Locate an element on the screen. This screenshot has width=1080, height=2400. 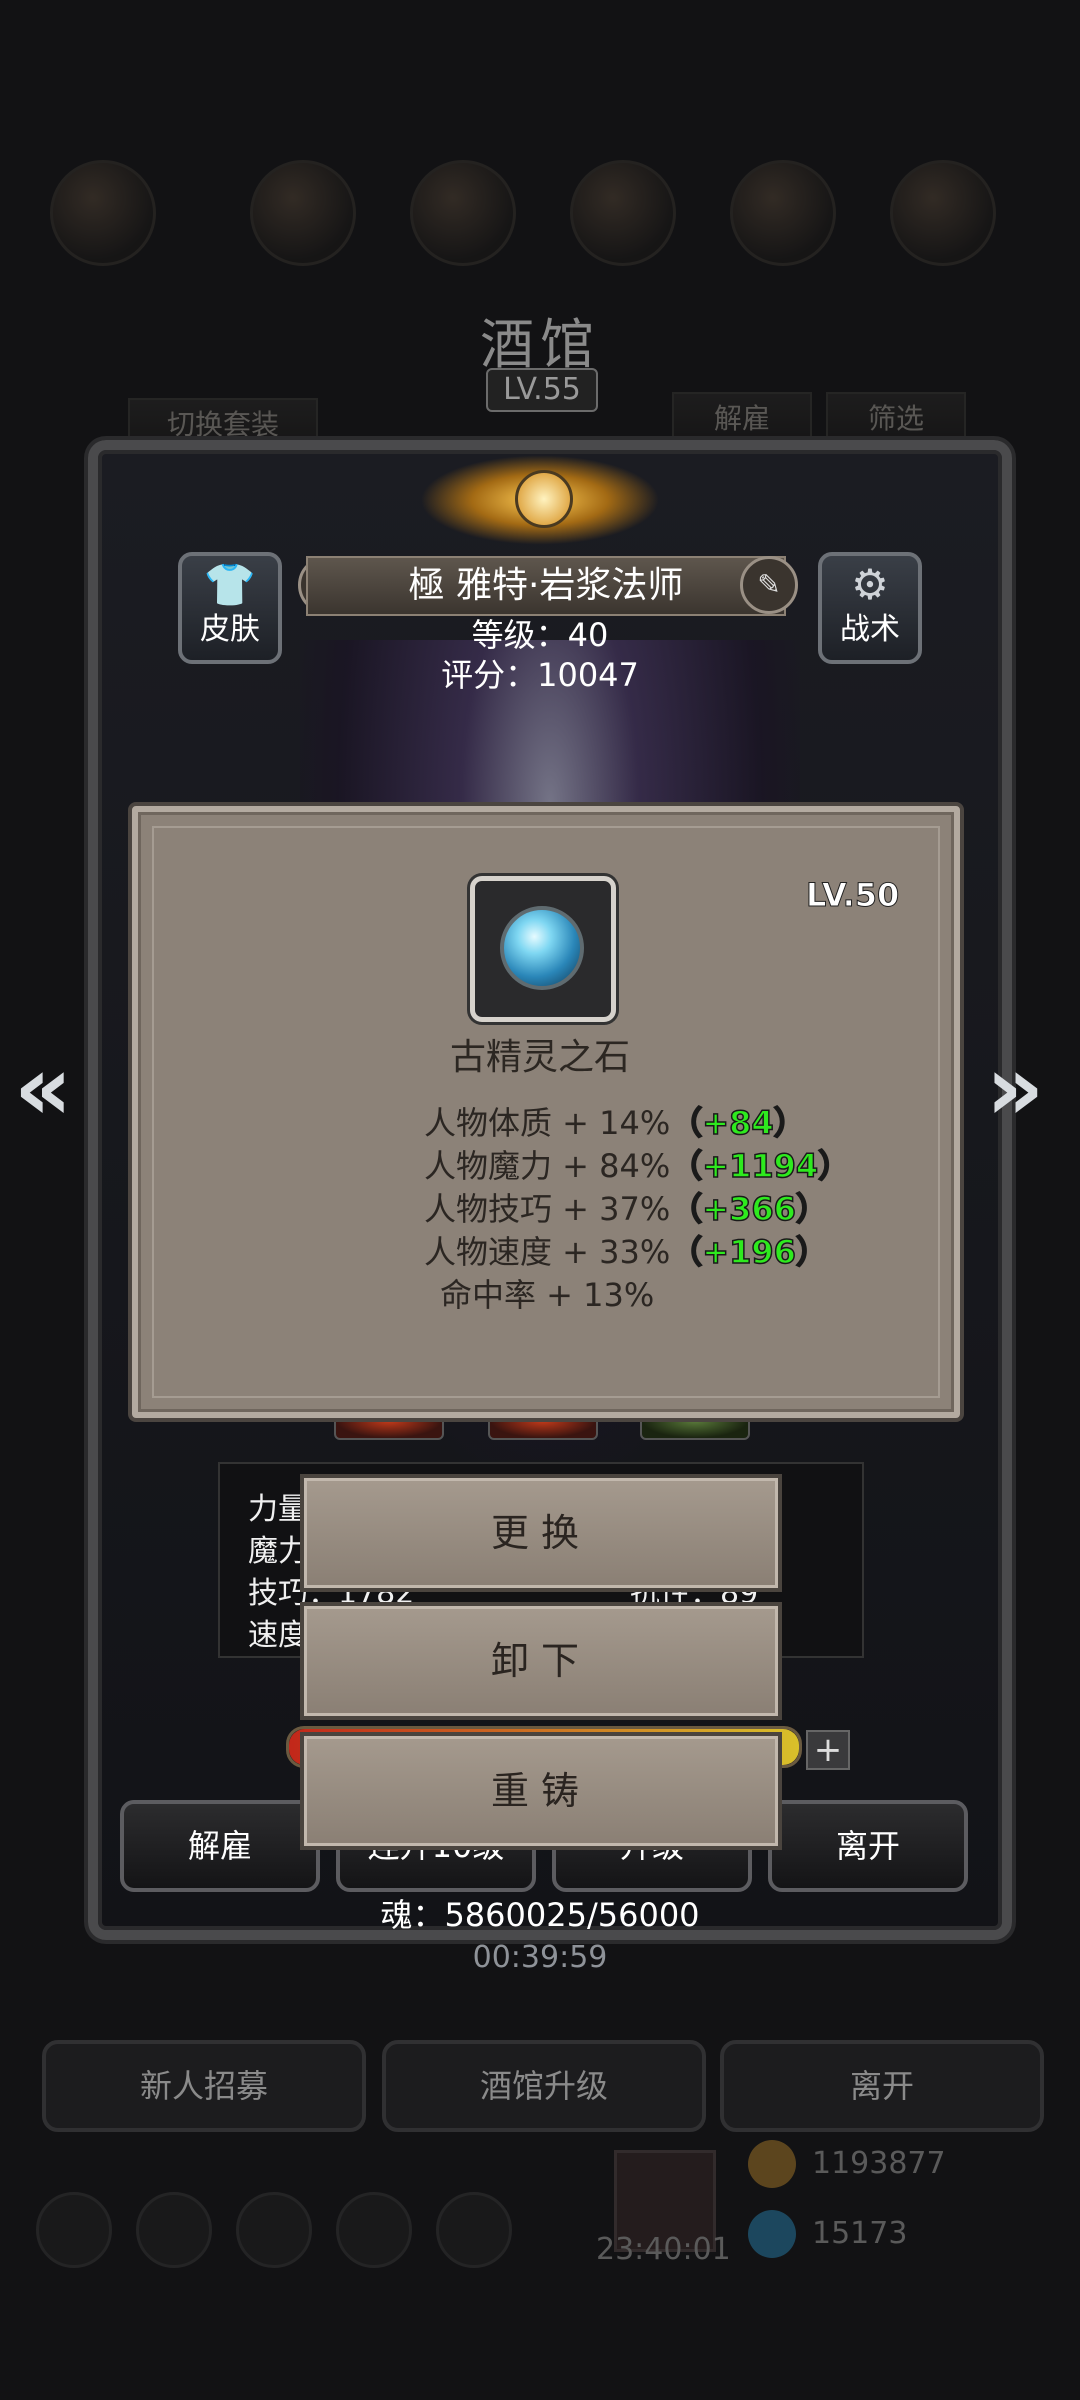
stat-row: 人物体质 + 14%（+84） is located at coordinates (637, 1123).